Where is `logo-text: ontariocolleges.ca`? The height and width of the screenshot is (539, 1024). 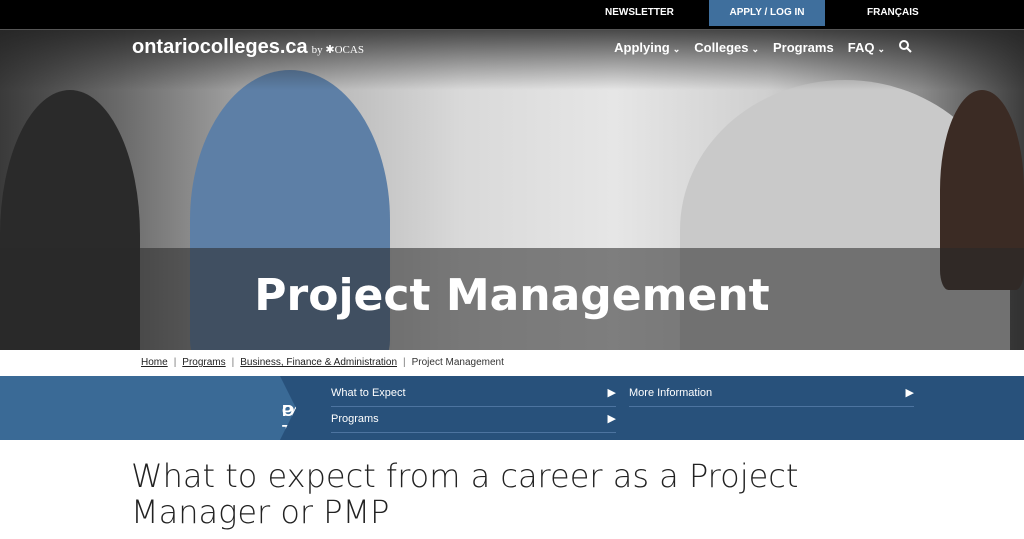 logo-text: ontariocolleges.ca is located at coordinates (220, 47).